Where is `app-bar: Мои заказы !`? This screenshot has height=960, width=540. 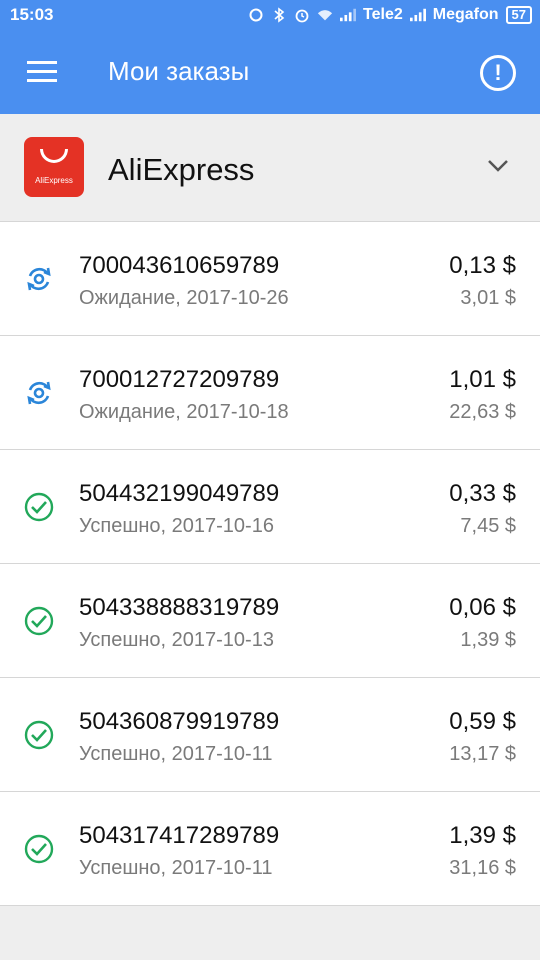 app-bar: Мои заказы ! is located at coordinates (270, 72).